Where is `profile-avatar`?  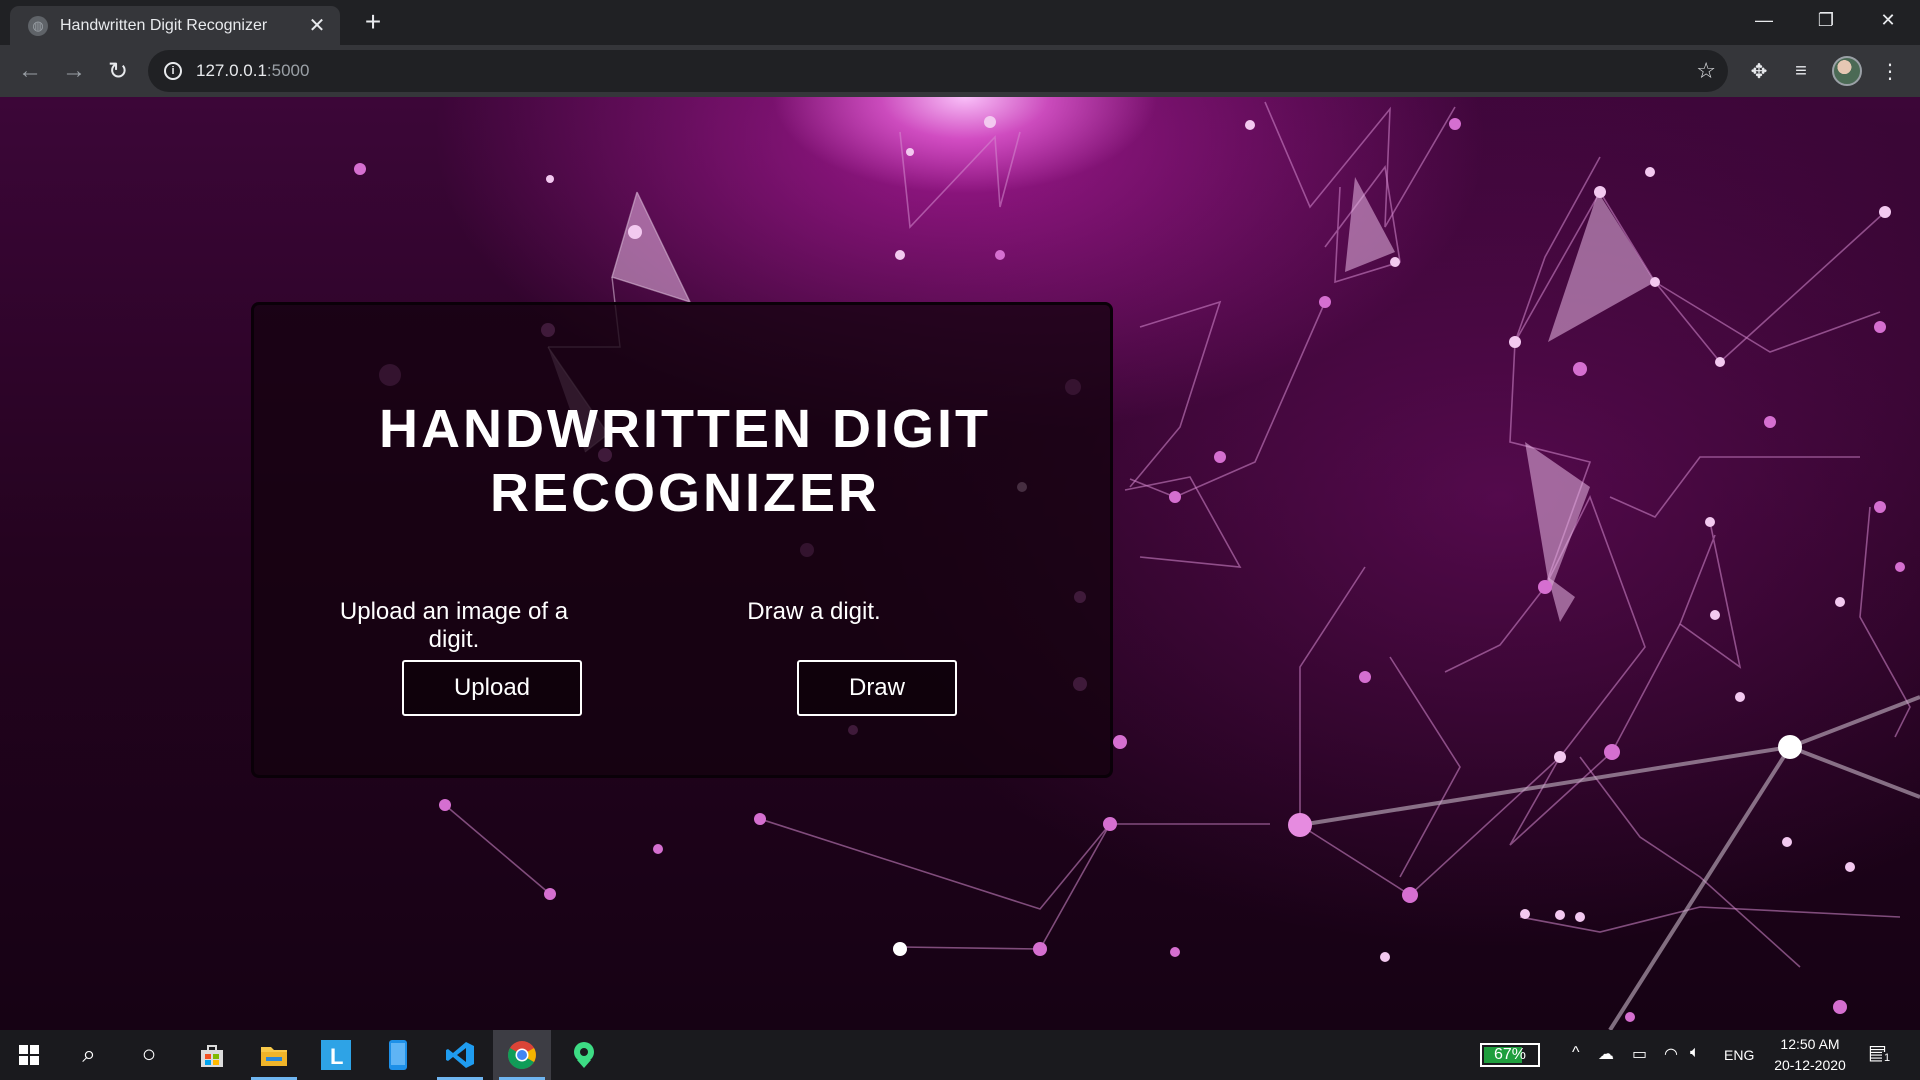
profile-avatar is located at coordinates (1847, 71).